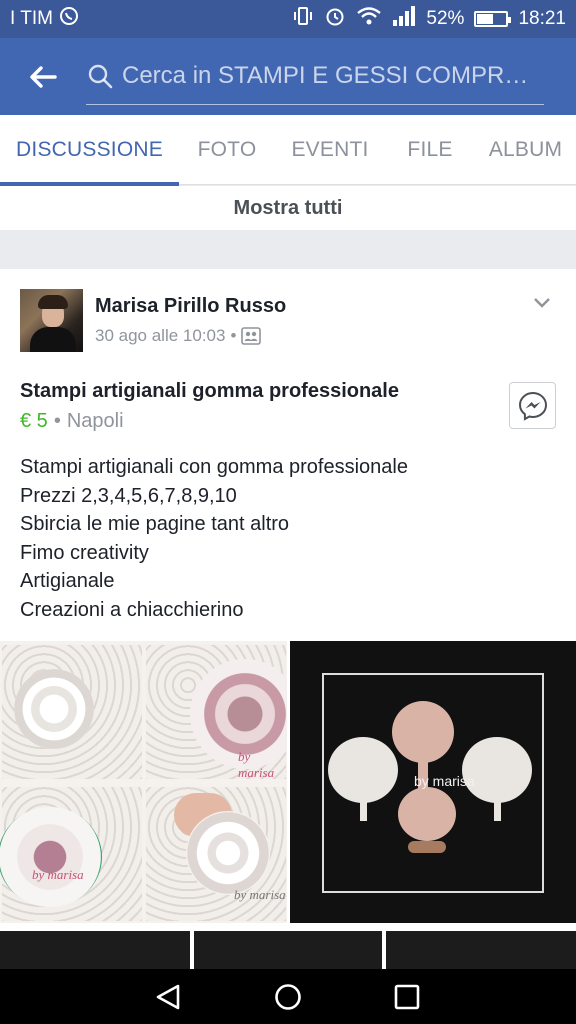 The height and width of the screenshot is (1024, 576). I want to click on group-tabs: DISCUSSIONE FOTO EVENTI FILE ALBUM, so click(288, 150).